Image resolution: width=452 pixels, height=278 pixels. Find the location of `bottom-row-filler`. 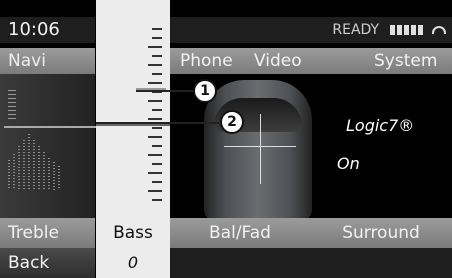

bottom-row-filler is located at coordinates (311, 263).